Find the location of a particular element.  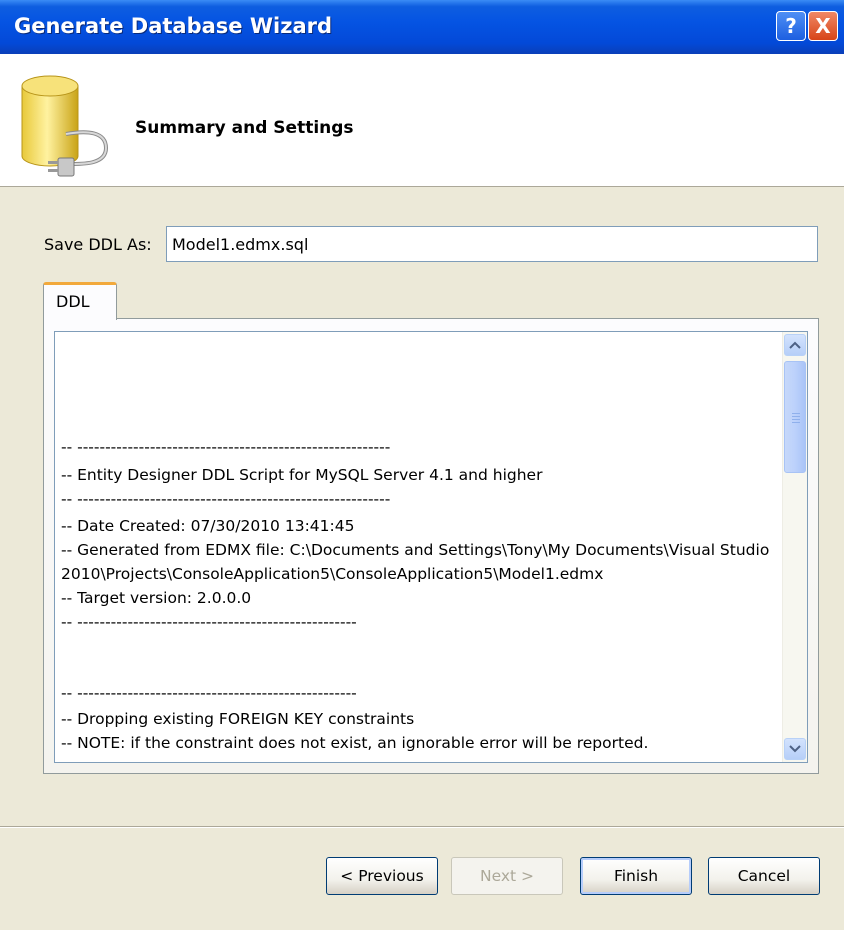

grip-icon is located at coordinates (796, 419).